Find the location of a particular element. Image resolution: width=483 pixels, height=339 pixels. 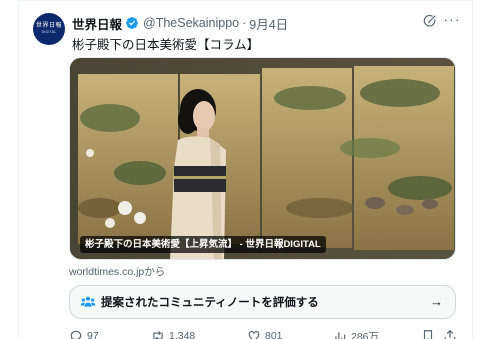

media-caption: 彬子殿下の日本美術愛【上昇気流】 - 世界日報DIGITAL is located at coordinates (203, 244).